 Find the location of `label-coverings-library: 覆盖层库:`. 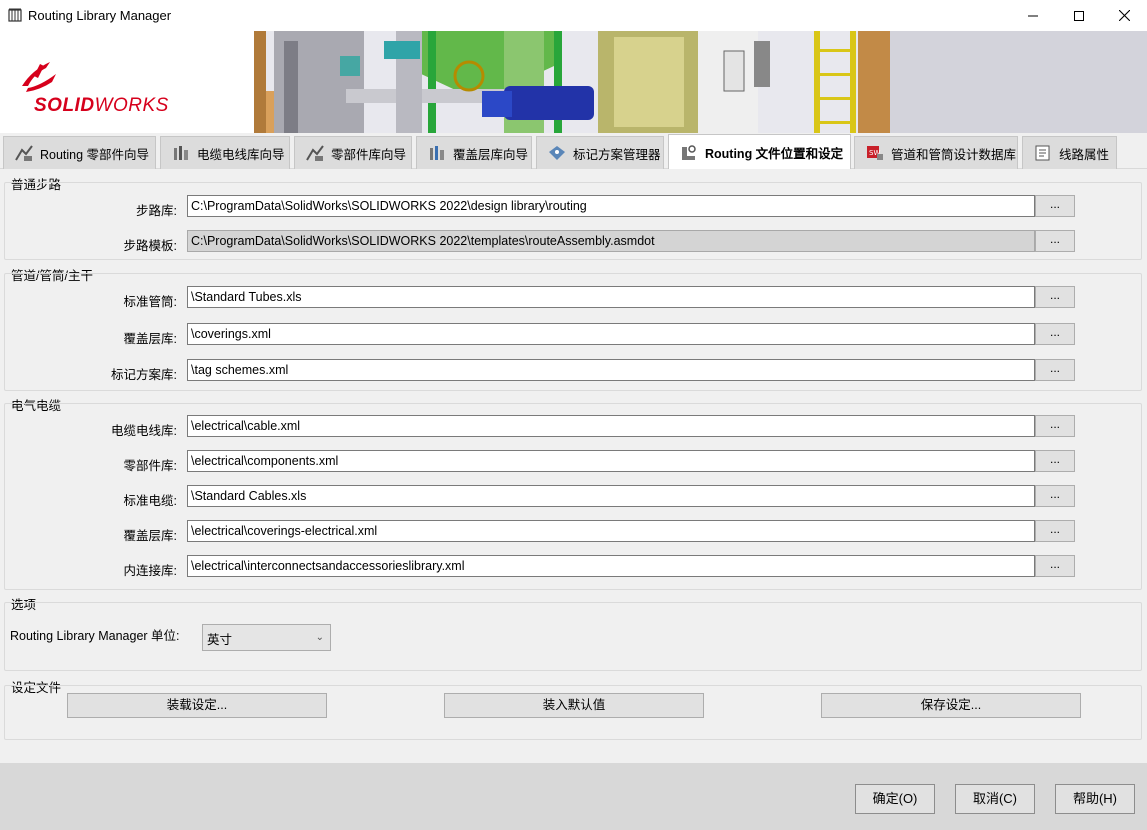

label-coverings-library: 覆盖层库: is located at coordinates (150, 339).